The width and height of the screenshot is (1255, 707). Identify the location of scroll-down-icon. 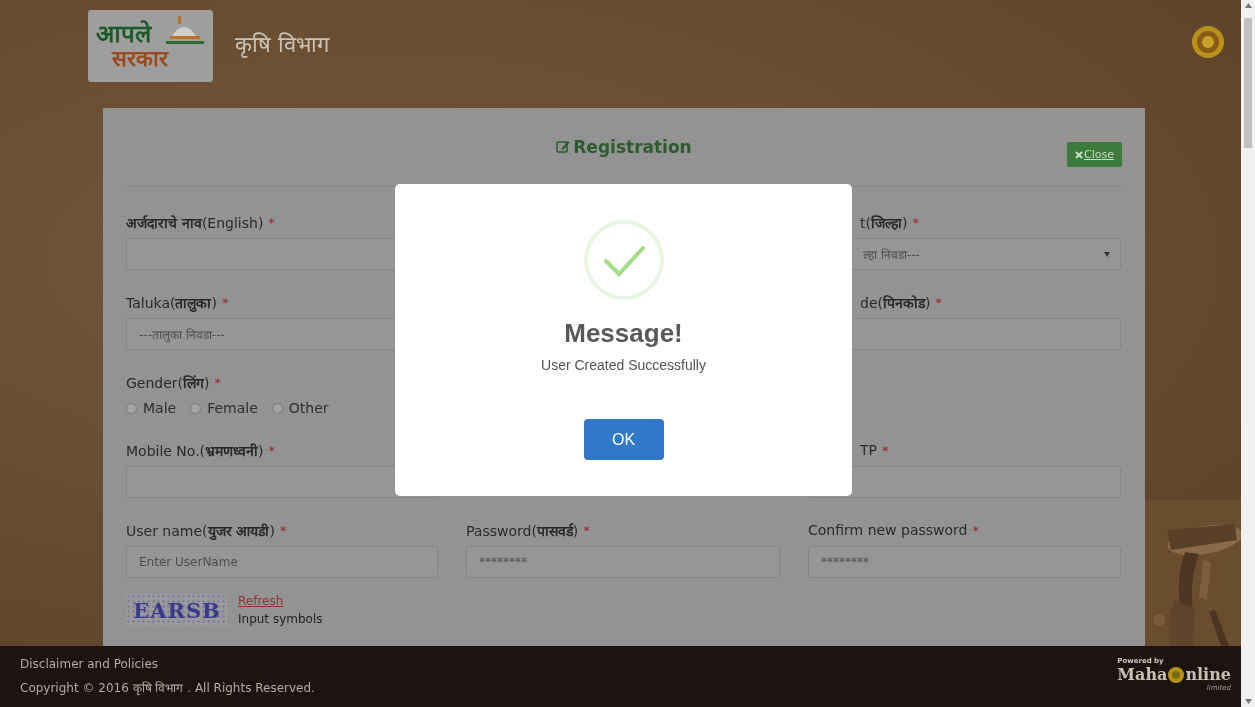
(1248, 701).